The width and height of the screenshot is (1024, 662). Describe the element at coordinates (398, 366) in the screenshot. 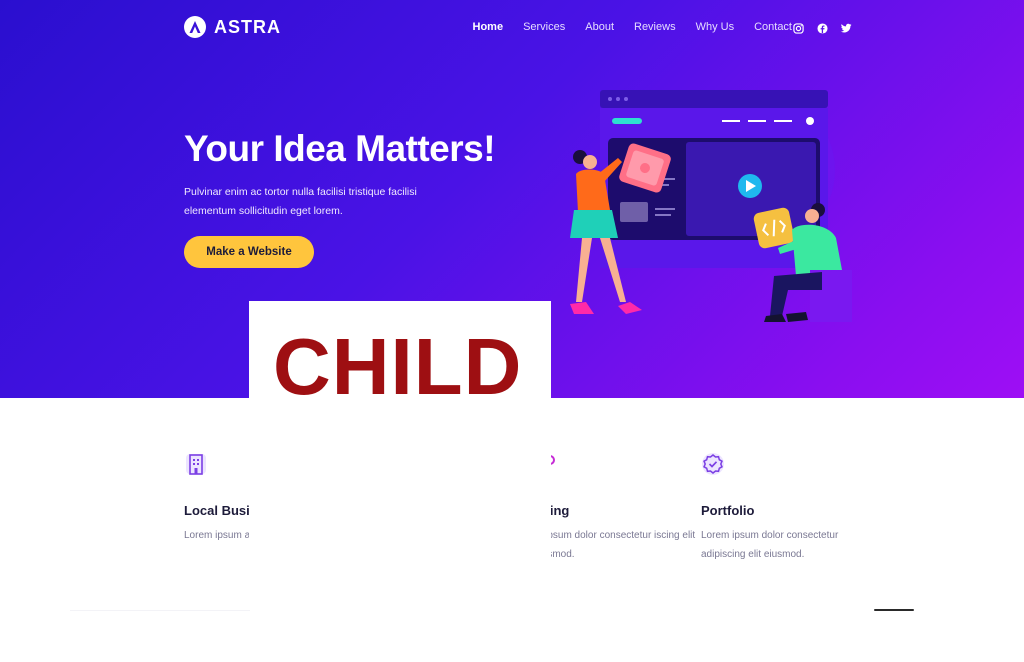

I see `child-label: CHILD` at that location.